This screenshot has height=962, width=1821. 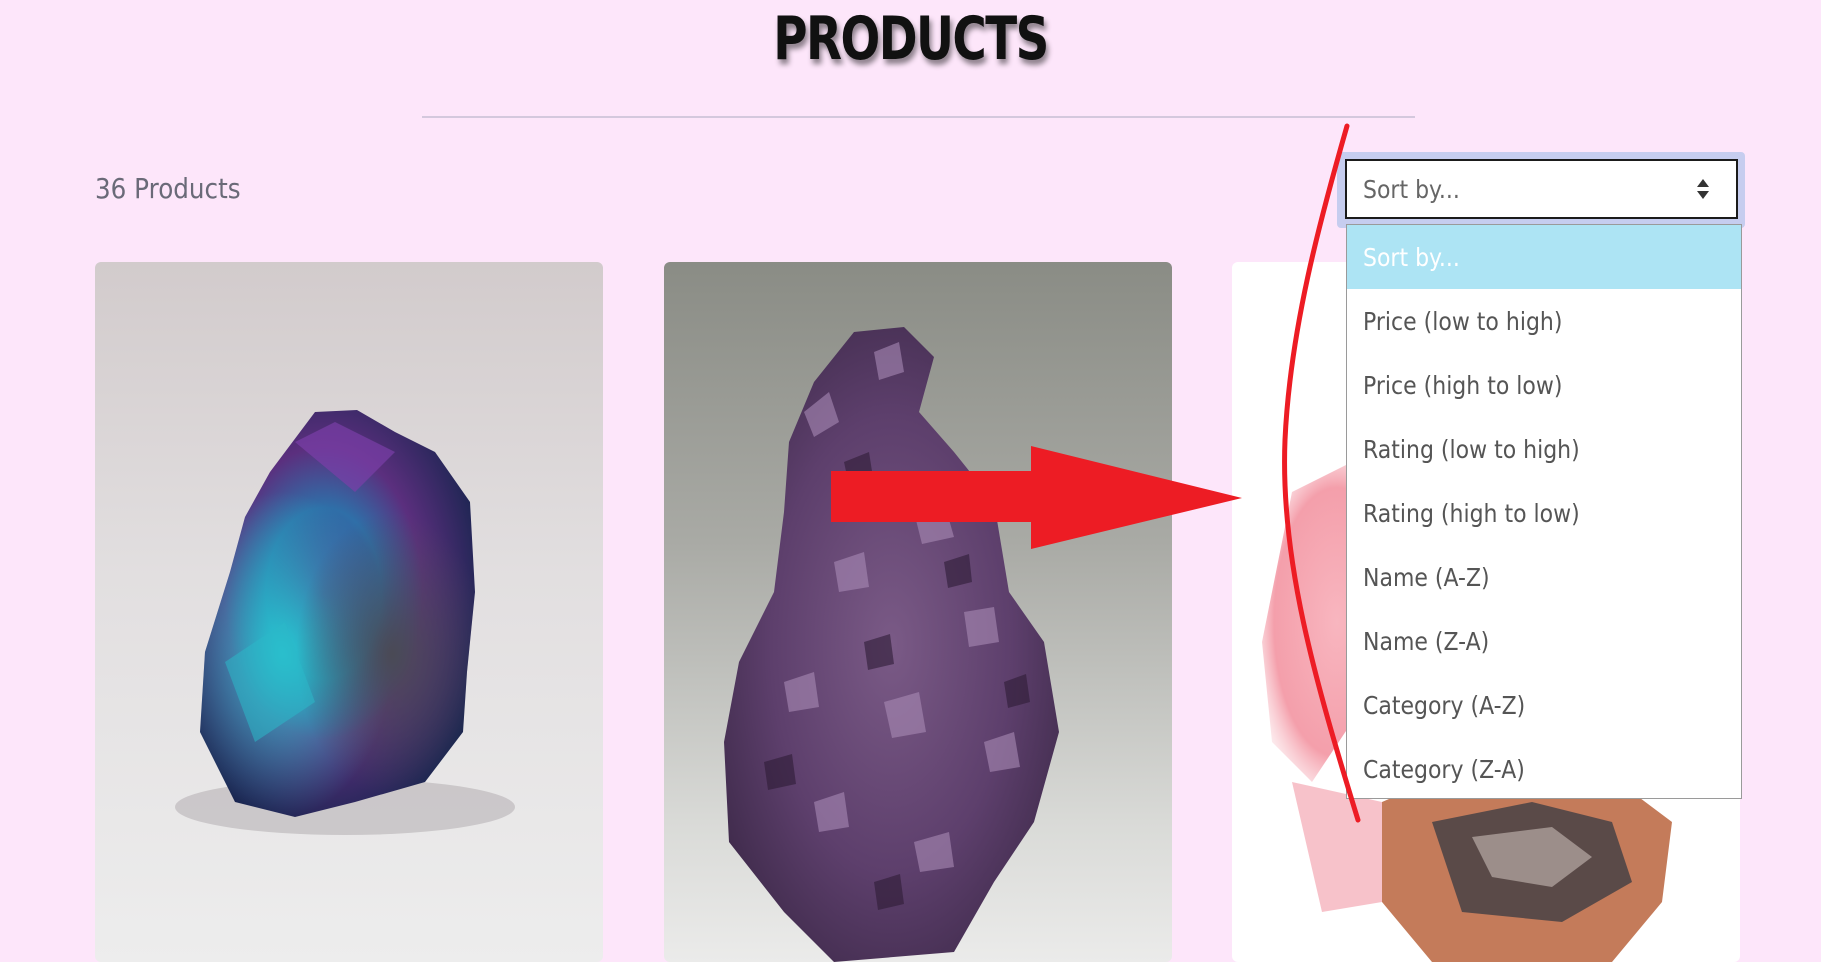 I want to click on sort-option-rating-desc: Rating (high to low), so click(x=1544, y=513).